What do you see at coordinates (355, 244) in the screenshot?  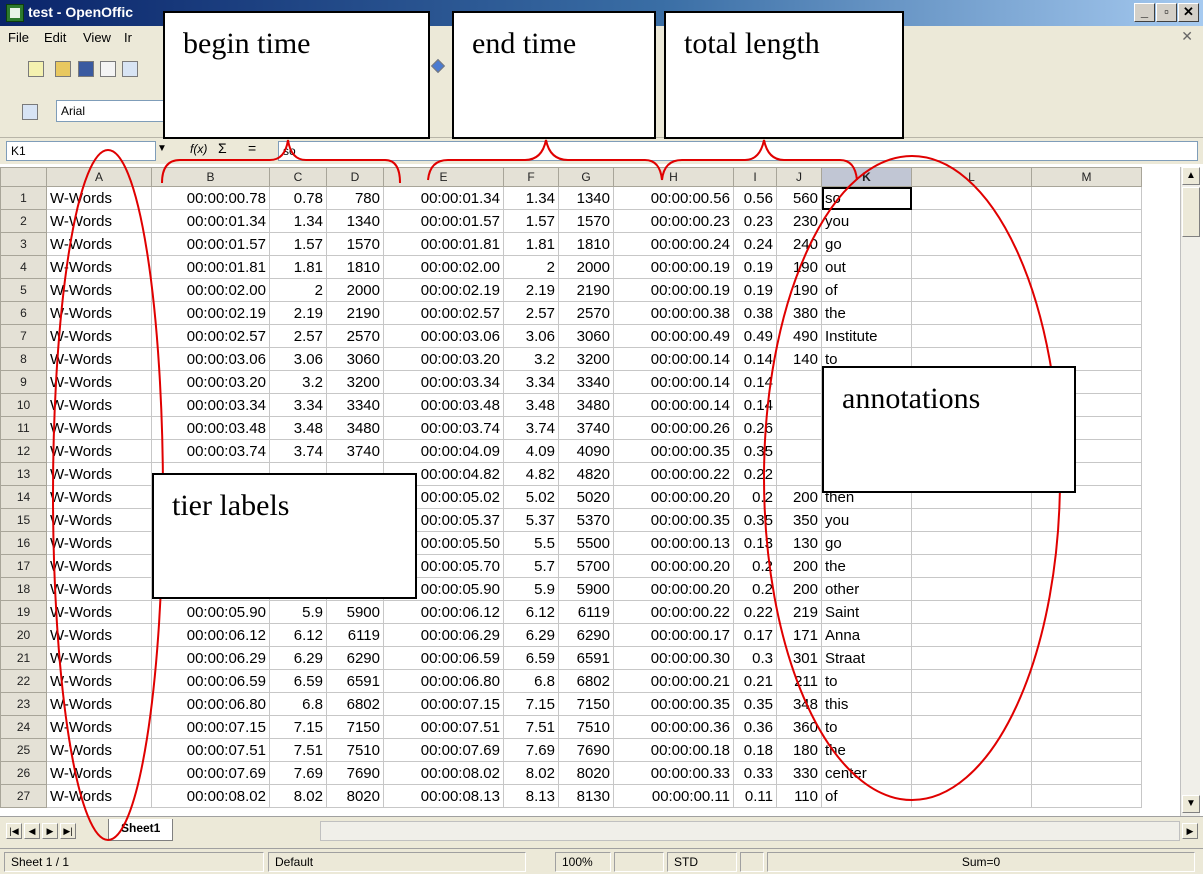 I see `cell: 1570` at bounding box center [355, 244].